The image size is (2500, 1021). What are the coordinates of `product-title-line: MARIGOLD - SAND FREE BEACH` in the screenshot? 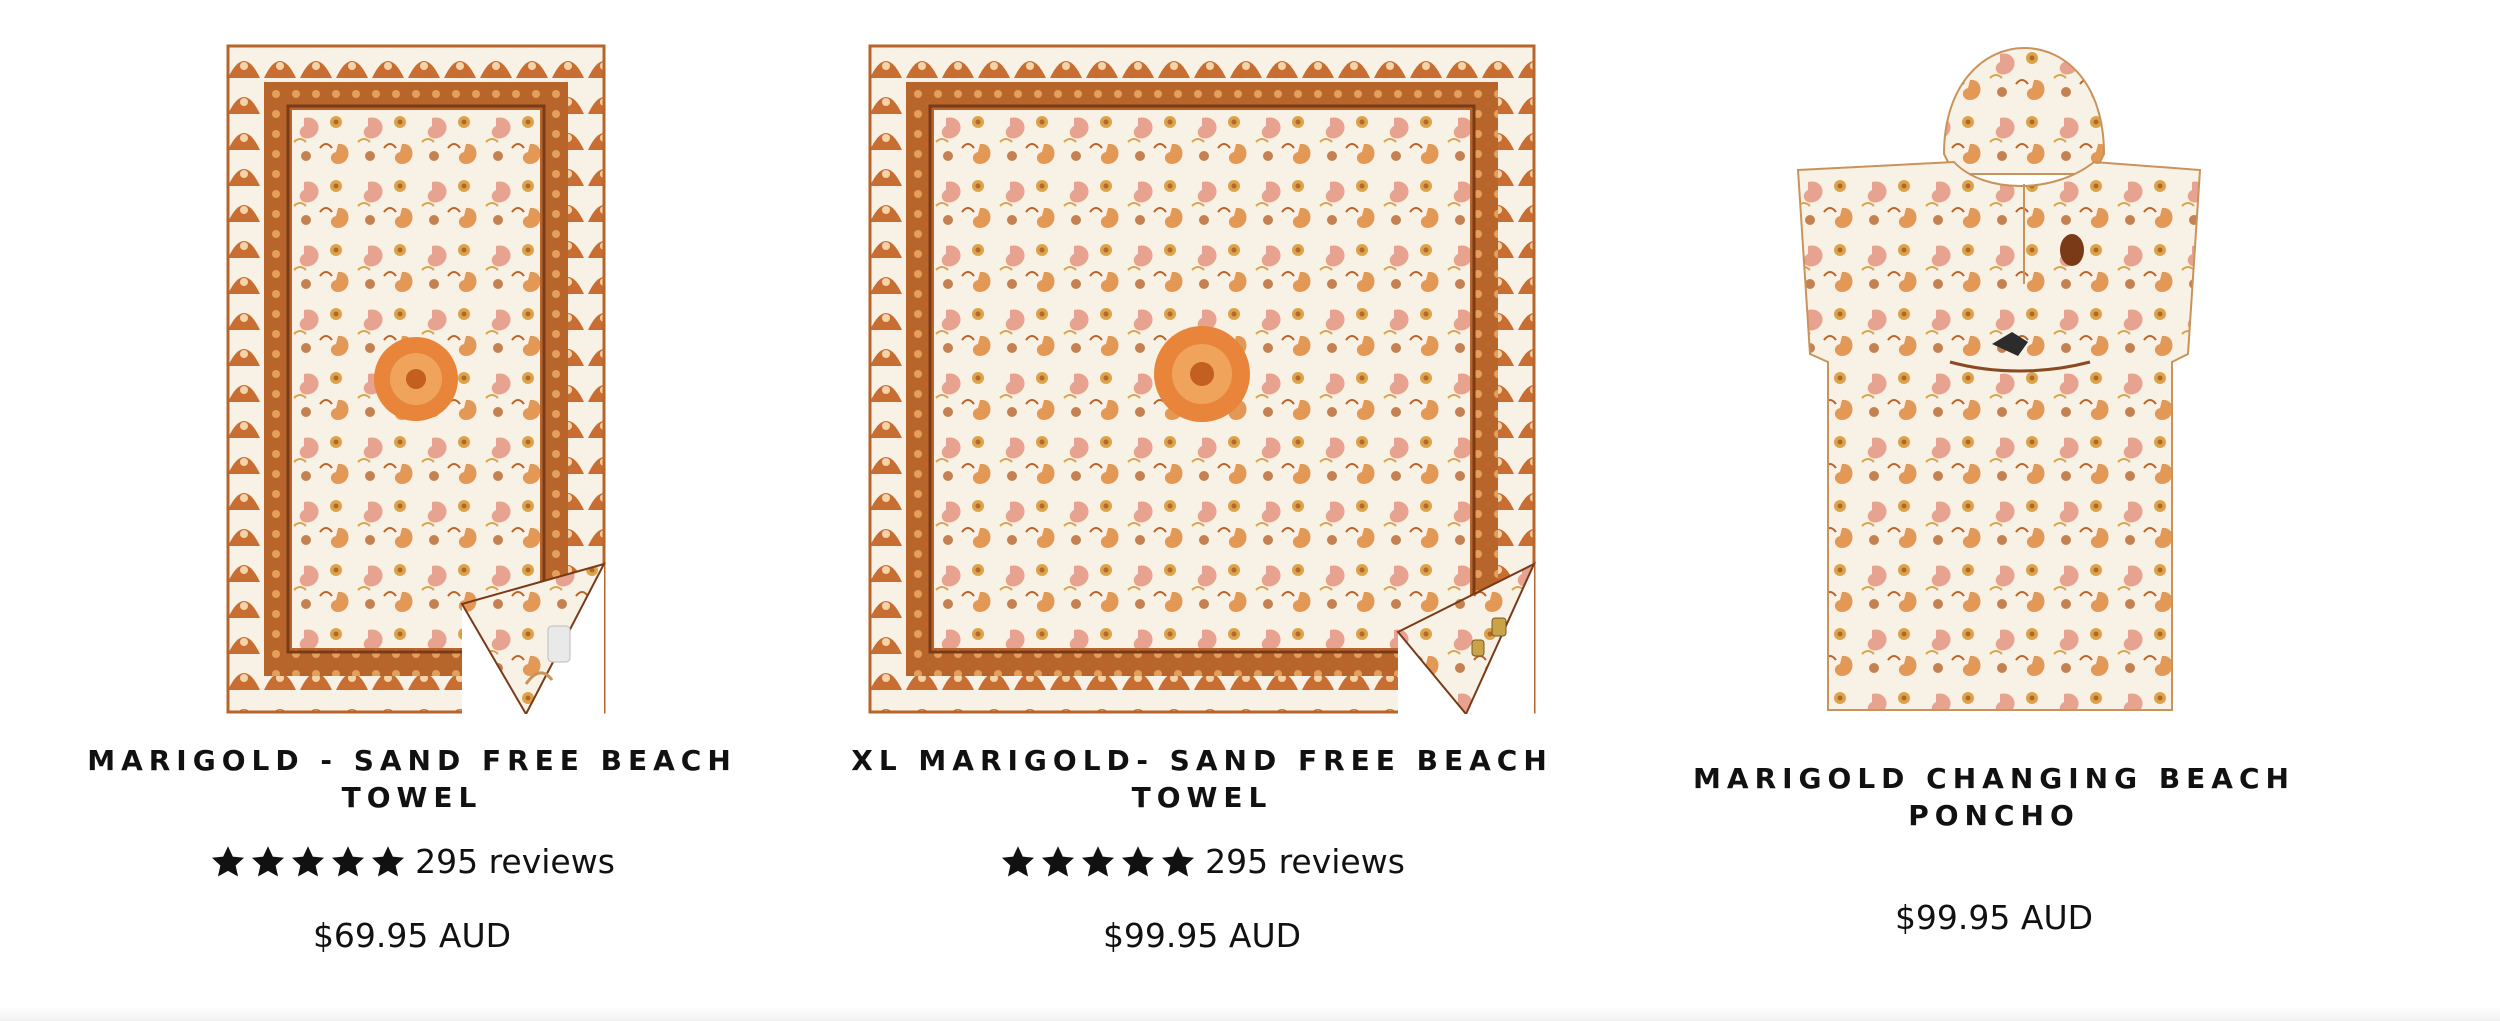 It's located at (412, 760).